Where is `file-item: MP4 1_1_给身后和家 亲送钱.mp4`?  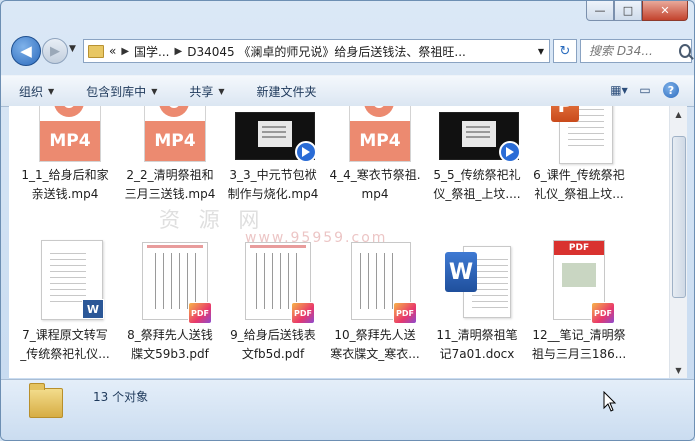 file-item: MP4 1_1_给身后和家 亲送钱.mp4 is located at coordinates (65, 155).